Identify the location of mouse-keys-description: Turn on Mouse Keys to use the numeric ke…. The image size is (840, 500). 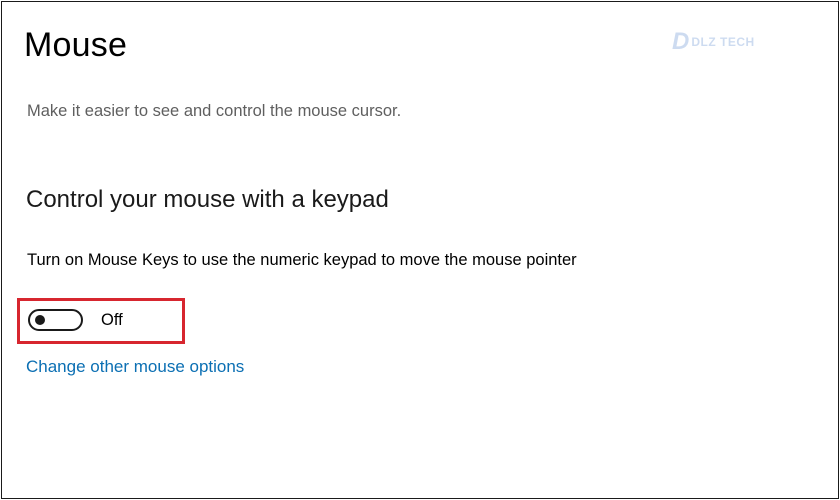
(302, 260).